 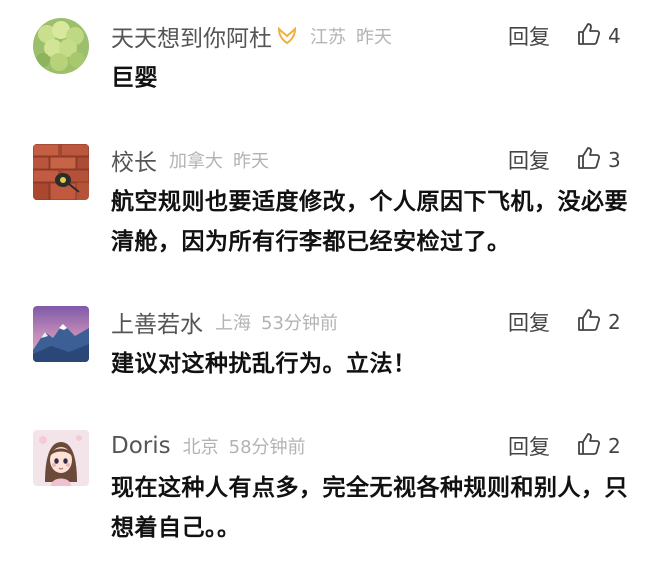 What do you see at coordinates (134, 160) in the screenshot?
I see `username: 校长` at bounding box center [134, 160].